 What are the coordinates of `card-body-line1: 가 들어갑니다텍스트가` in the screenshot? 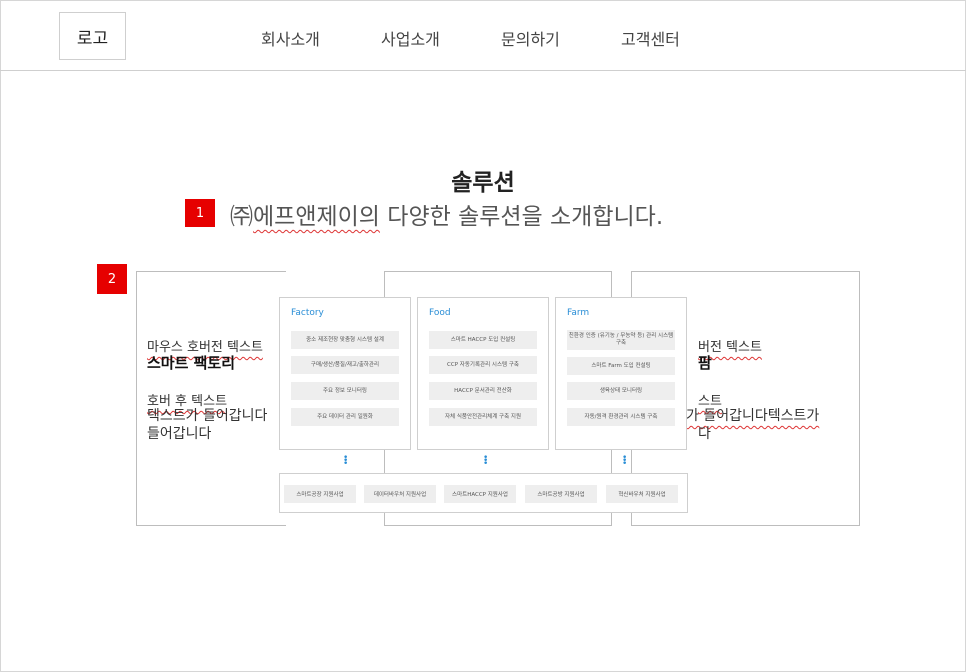 It's located at (753, 416).